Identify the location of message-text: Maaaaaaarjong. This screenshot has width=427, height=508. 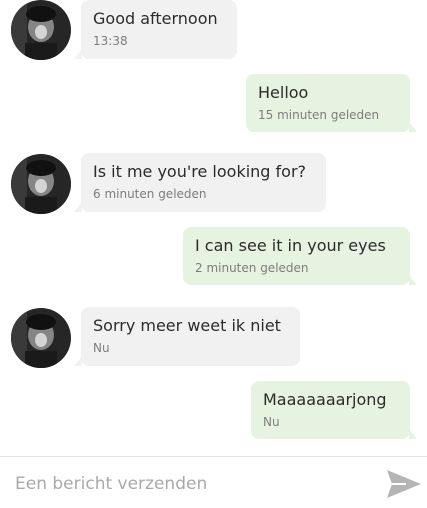
(325, 399).